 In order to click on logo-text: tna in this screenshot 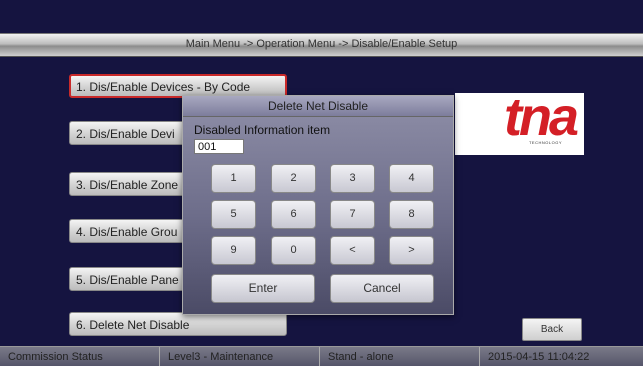, I will do `click(541, 120)`.